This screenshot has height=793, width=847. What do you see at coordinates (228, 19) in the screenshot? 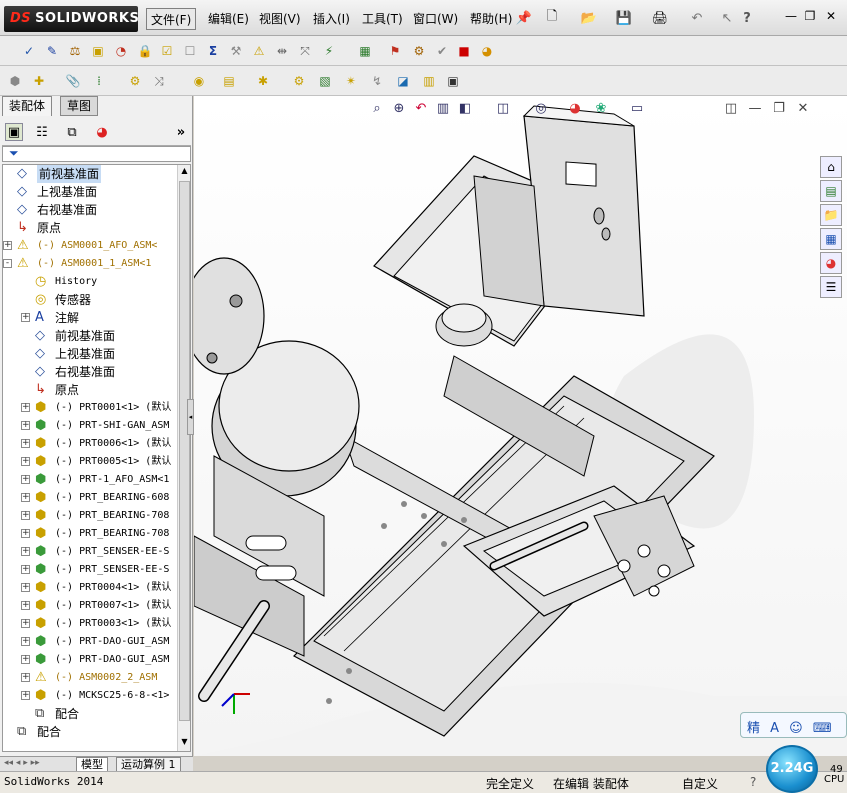
I see `menu-item-1: 编辑(E)` at bounding box center [228, 19].